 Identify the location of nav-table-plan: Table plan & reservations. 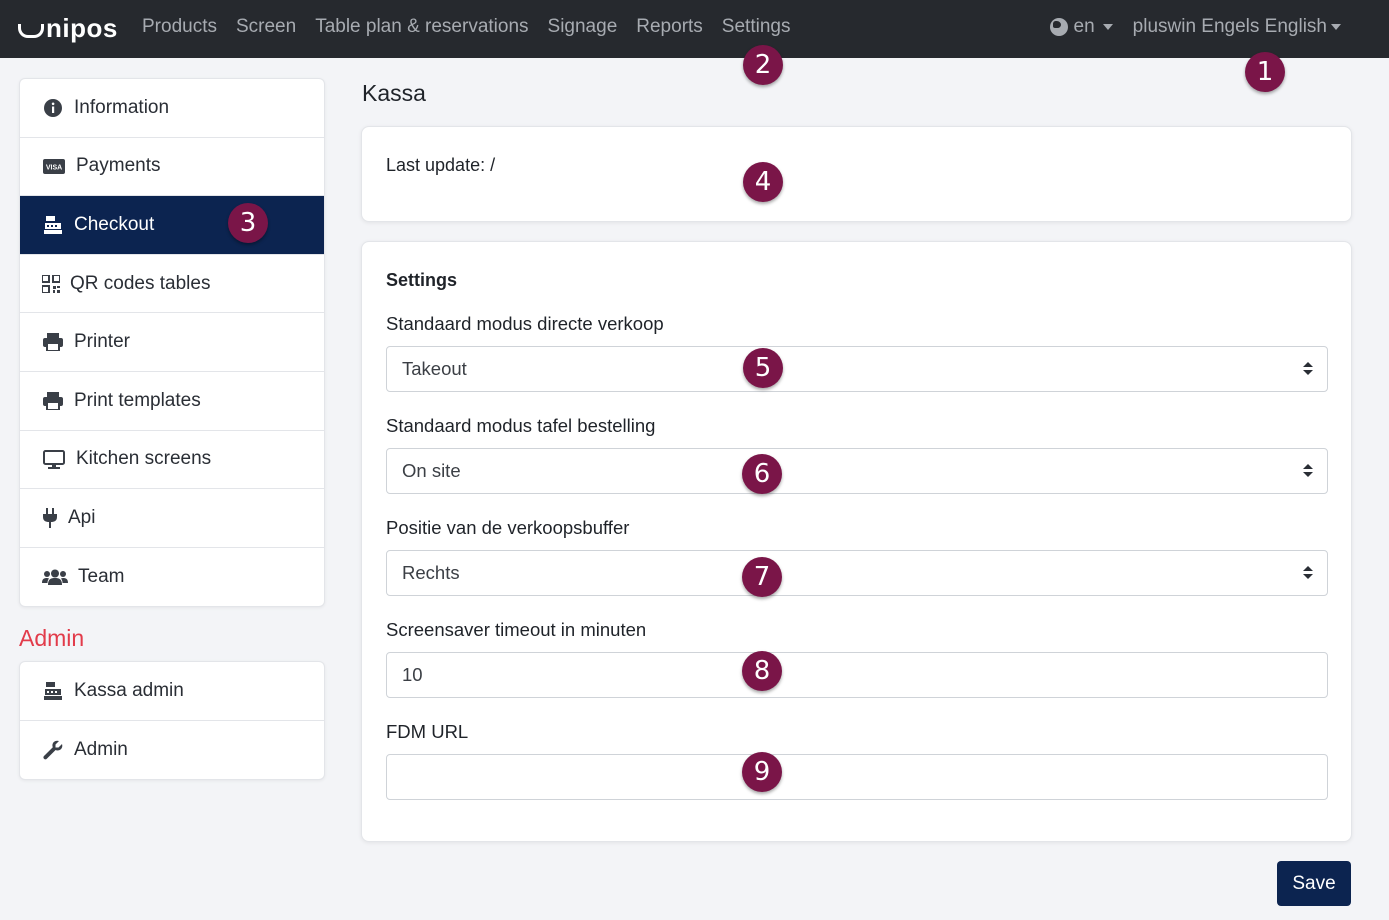
(421, 27).